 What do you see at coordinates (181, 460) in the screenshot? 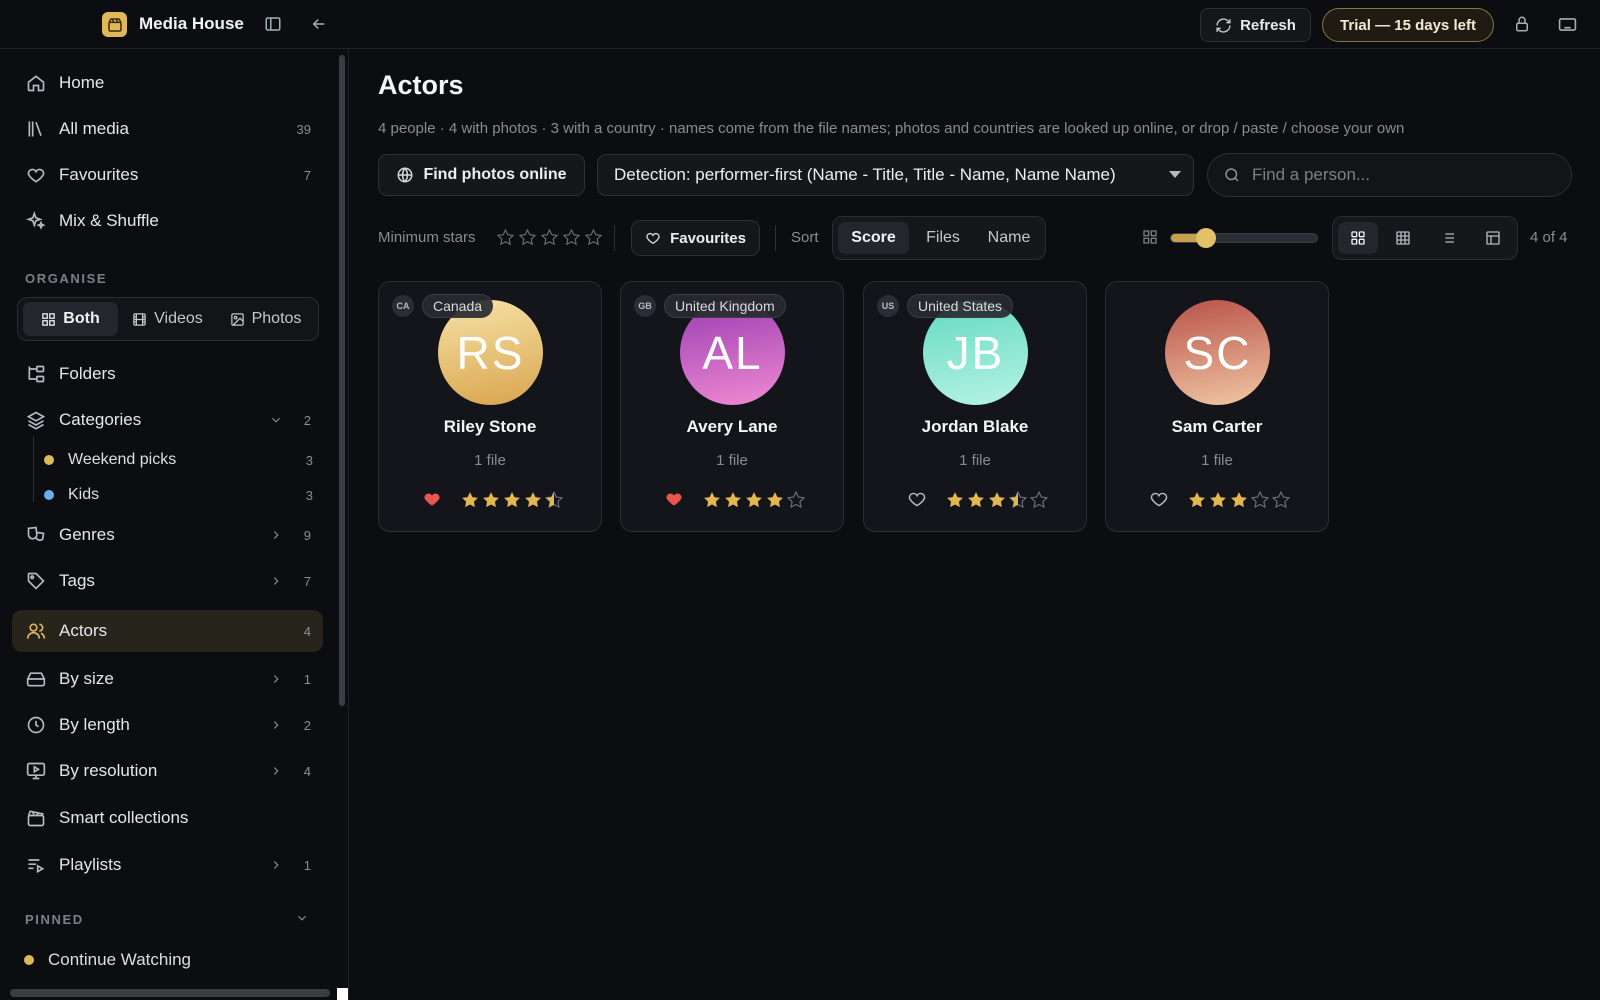
I see `category-item-weekend-picks: Weekend picks 3` at bounding box center [181, 460].